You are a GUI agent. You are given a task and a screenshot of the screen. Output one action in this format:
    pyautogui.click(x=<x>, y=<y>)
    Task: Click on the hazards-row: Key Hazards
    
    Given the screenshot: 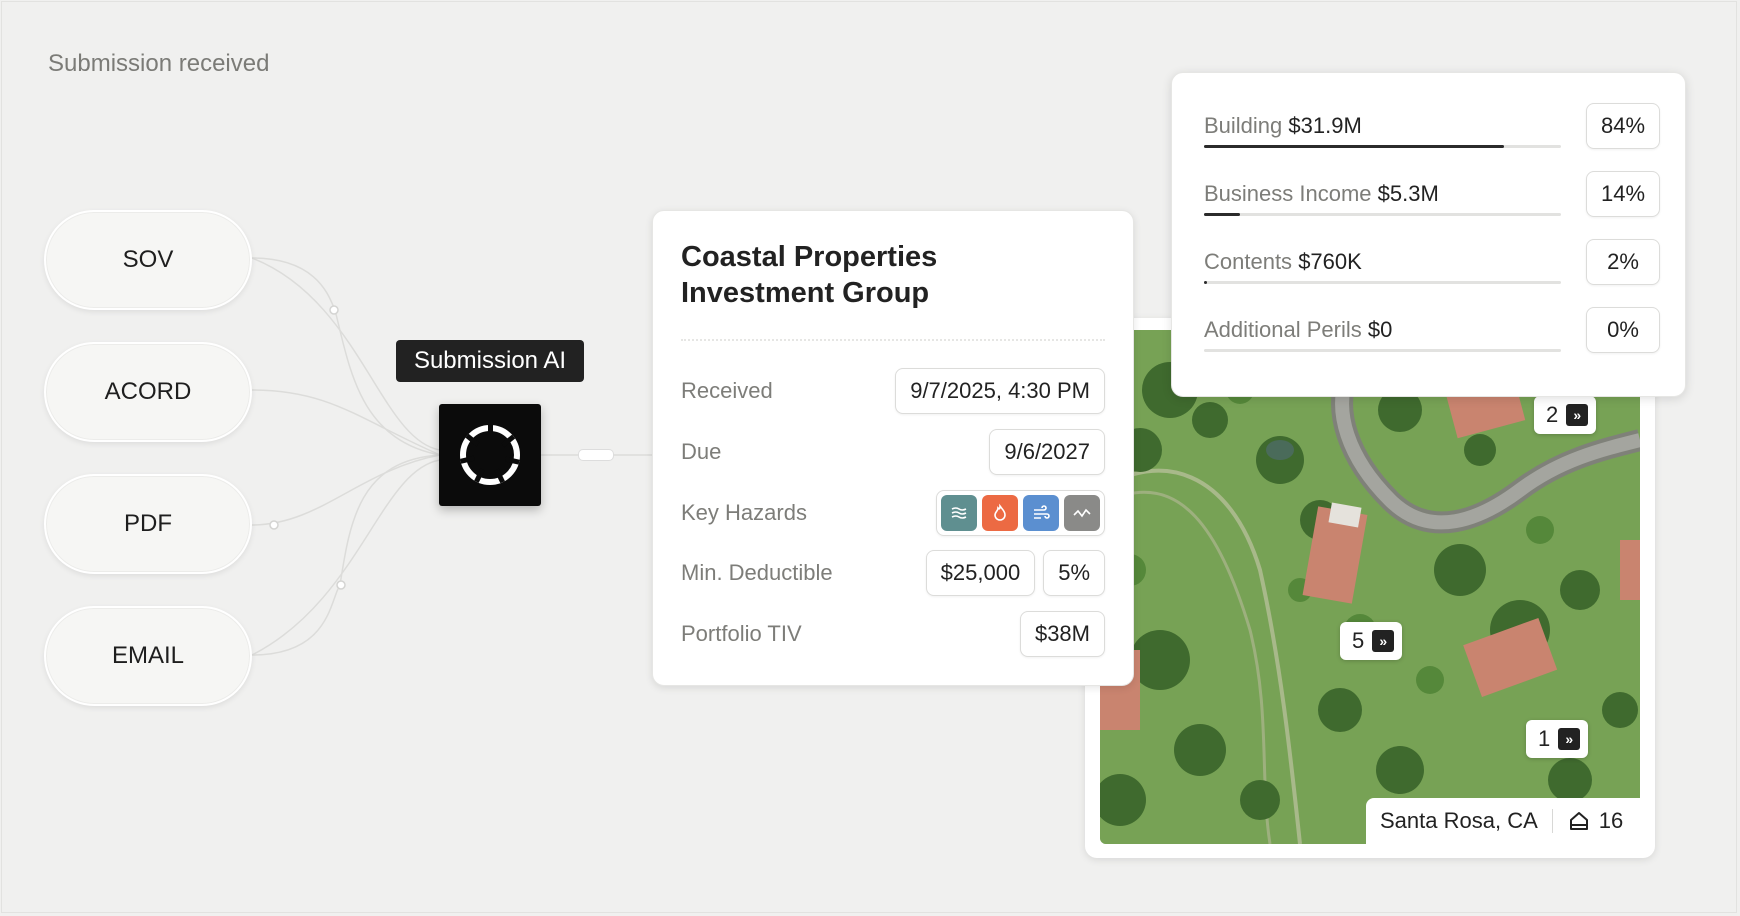 What is the action you would take?
    pyautogui.click(x=893, y=513)
    